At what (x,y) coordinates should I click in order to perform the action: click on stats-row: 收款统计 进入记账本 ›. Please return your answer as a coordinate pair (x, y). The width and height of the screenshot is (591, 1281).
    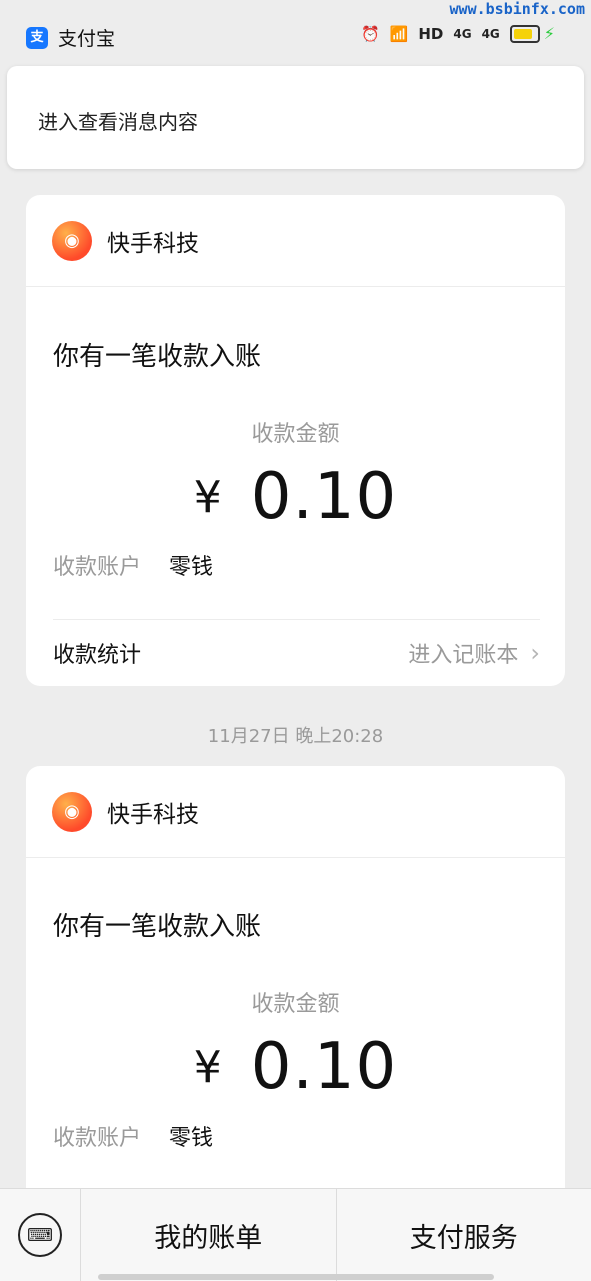
    Looking at the image, I should click on (296, 652).